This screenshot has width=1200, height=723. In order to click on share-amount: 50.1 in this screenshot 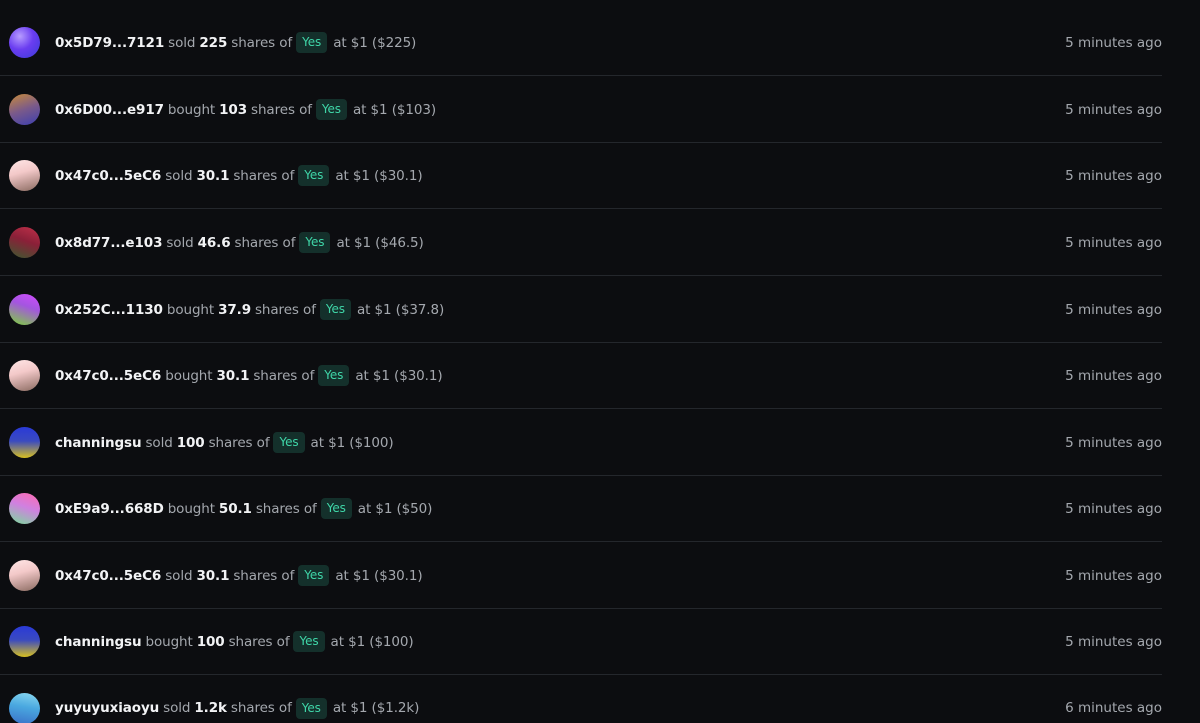, I will do `click(235, 508)`.